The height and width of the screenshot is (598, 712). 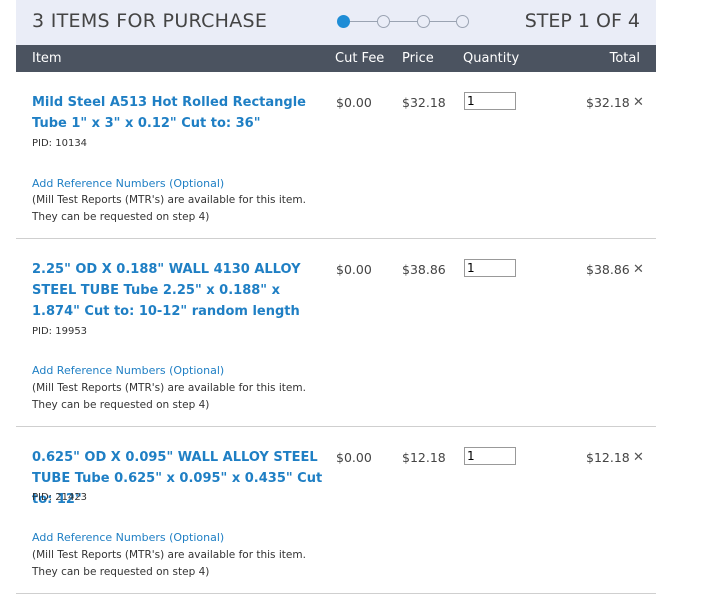 What do you see at coordinates (608, 269) in the screenshot?
I see `item-total: $38.86` at bounding box center [608, 269].